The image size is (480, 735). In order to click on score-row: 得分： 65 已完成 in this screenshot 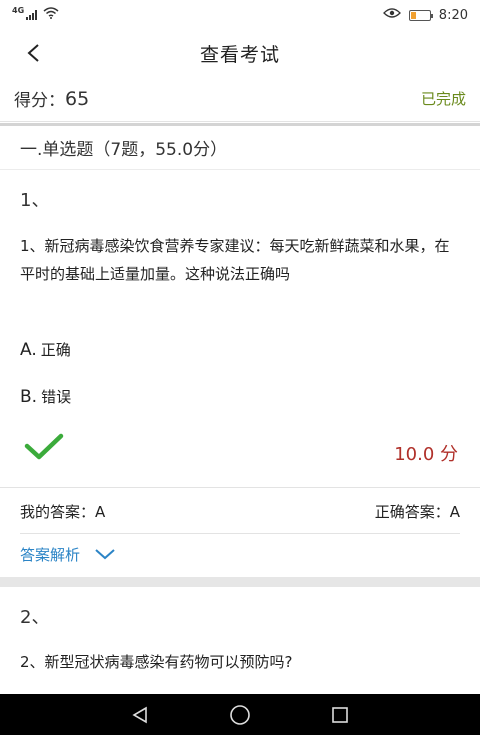, I will do `click(240, 99)`.